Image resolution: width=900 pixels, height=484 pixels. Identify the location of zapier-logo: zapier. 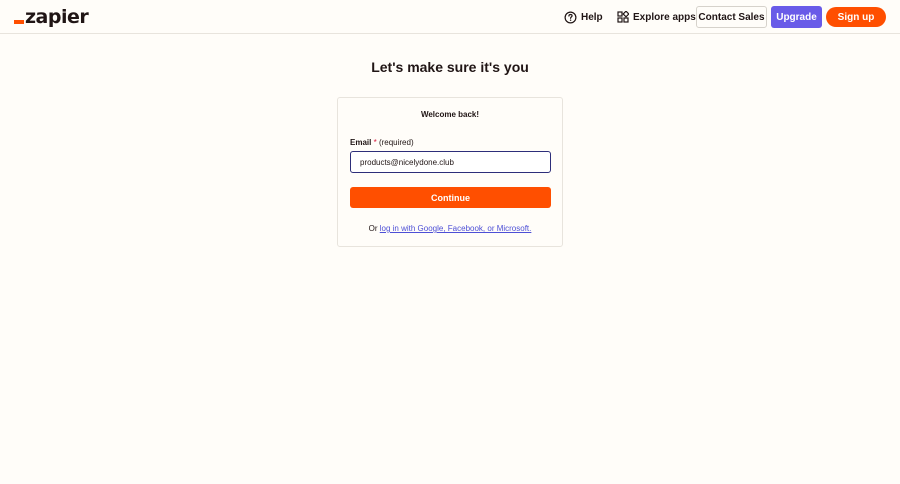
(51, 17).